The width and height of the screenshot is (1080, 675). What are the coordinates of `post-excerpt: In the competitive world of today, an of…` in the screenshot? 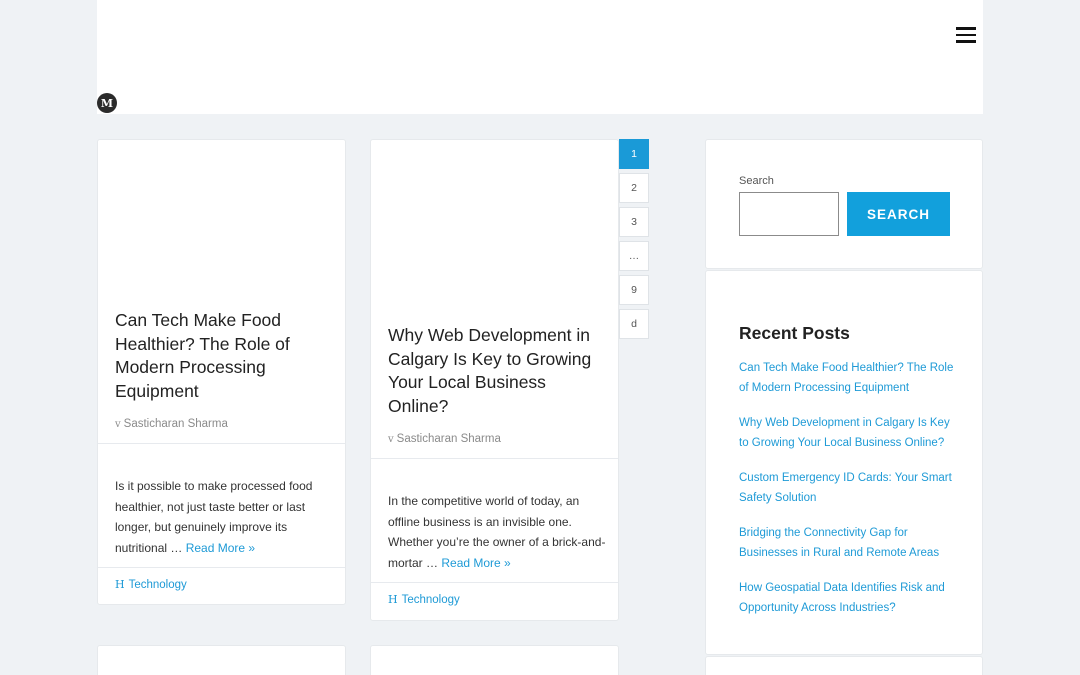 It's located at (498, 532).